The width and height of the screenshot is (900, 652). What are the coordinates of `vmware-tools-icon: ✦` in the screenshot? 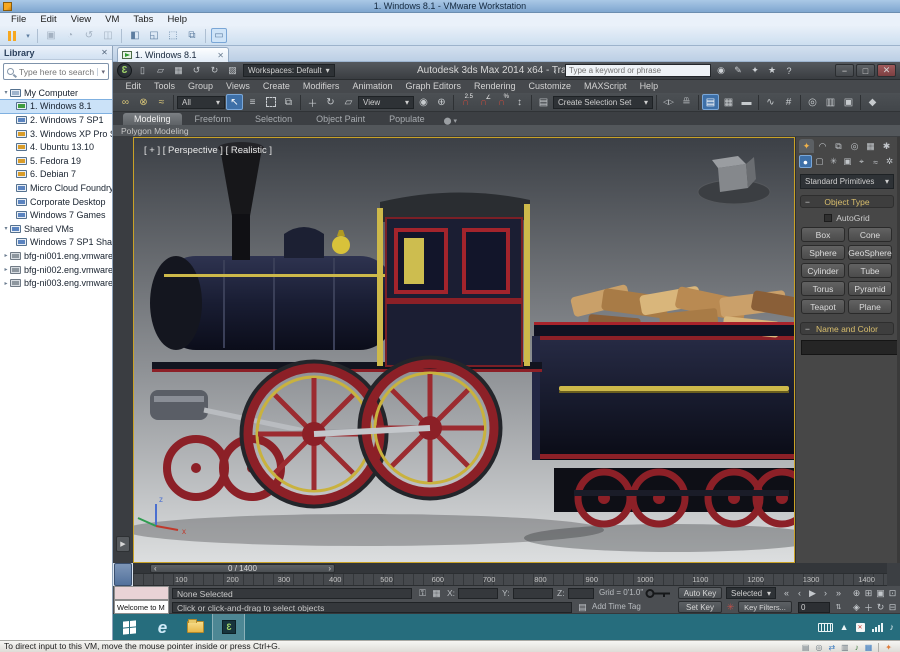 It's located at (888, 647).